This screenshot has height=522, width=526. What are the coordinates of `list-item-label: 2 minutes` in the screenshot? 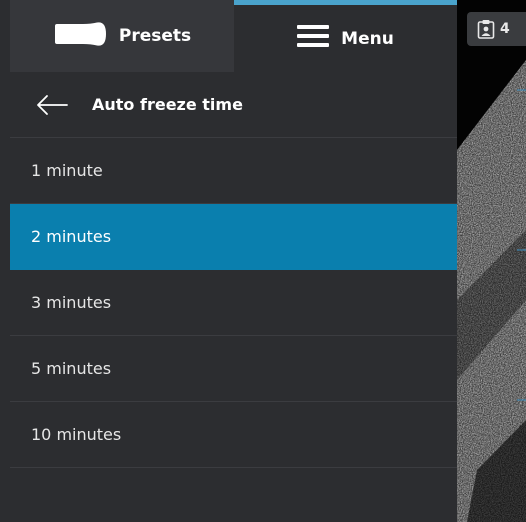 It's located at (71, 236).